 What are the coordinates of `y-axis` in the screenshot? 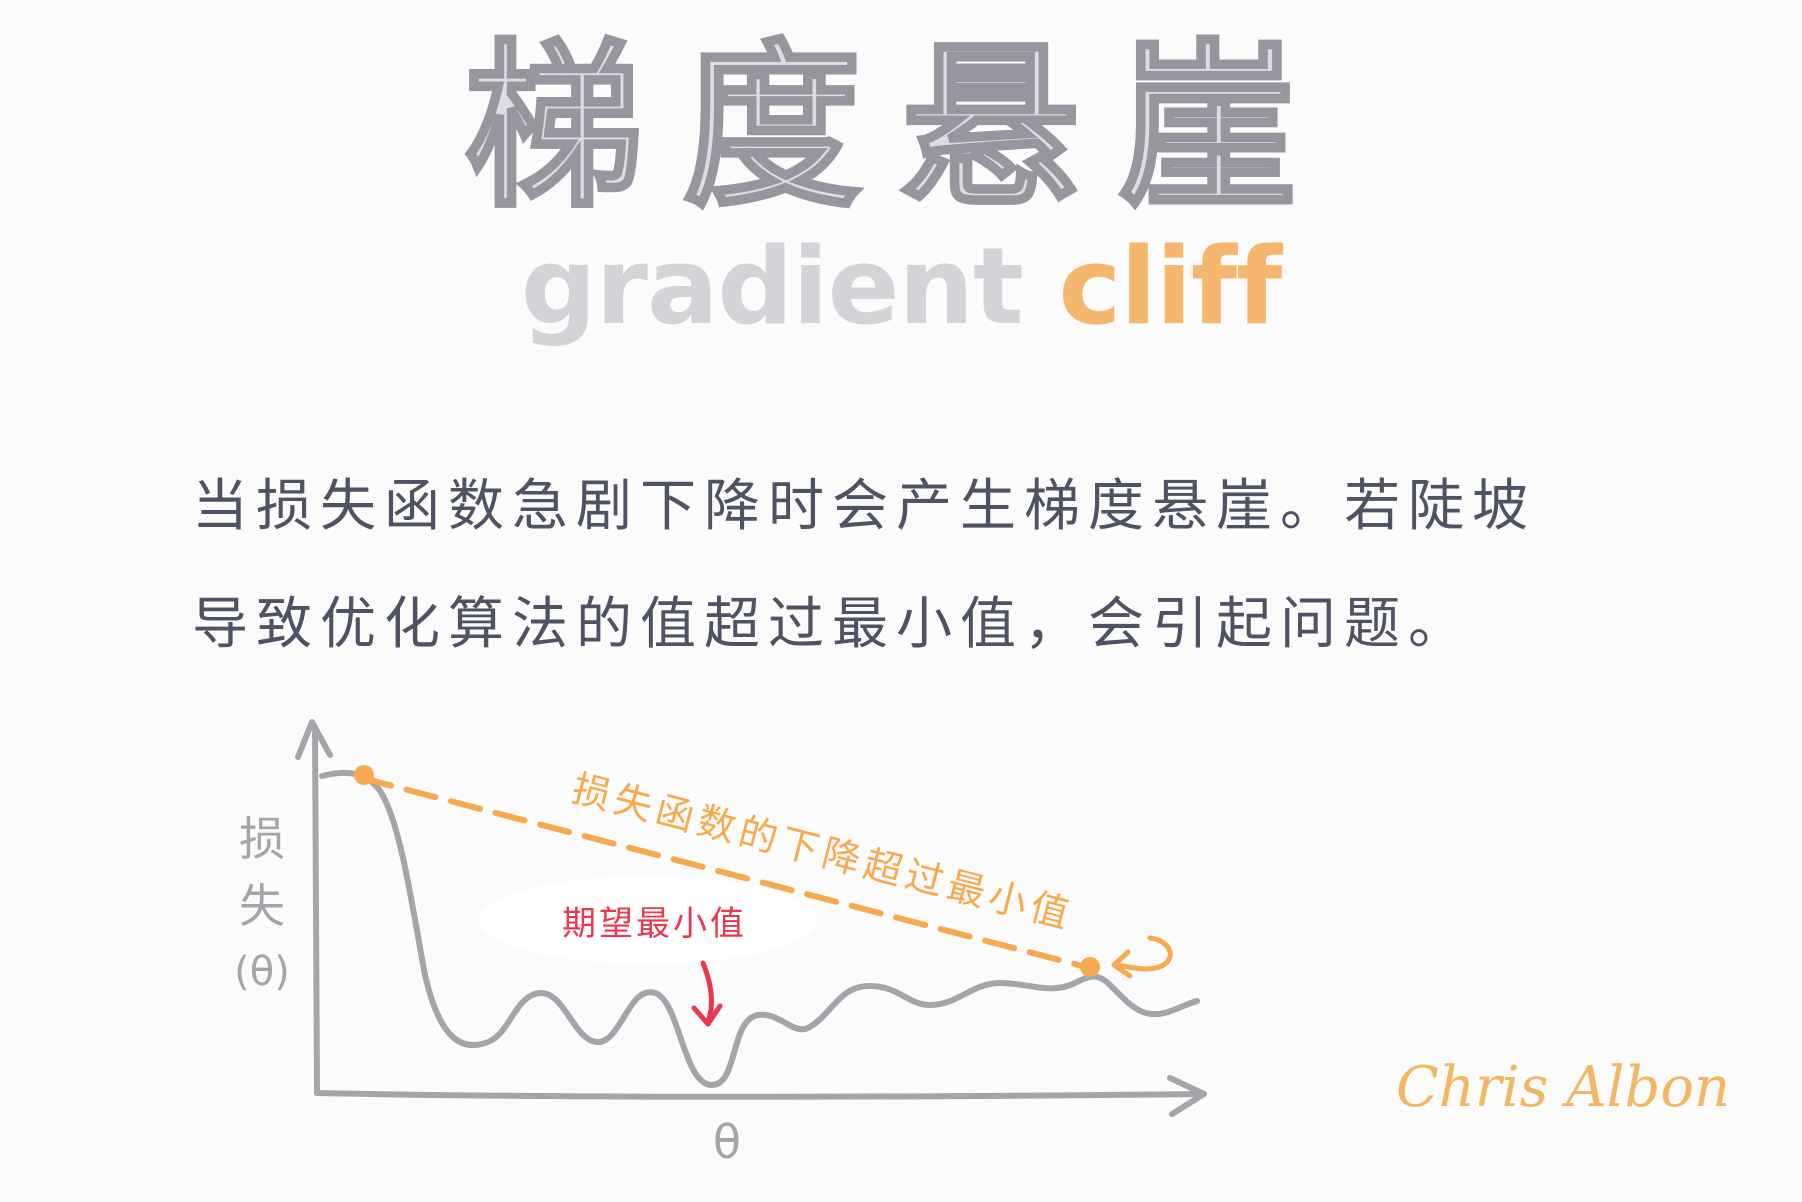 It's located at (316, 910).